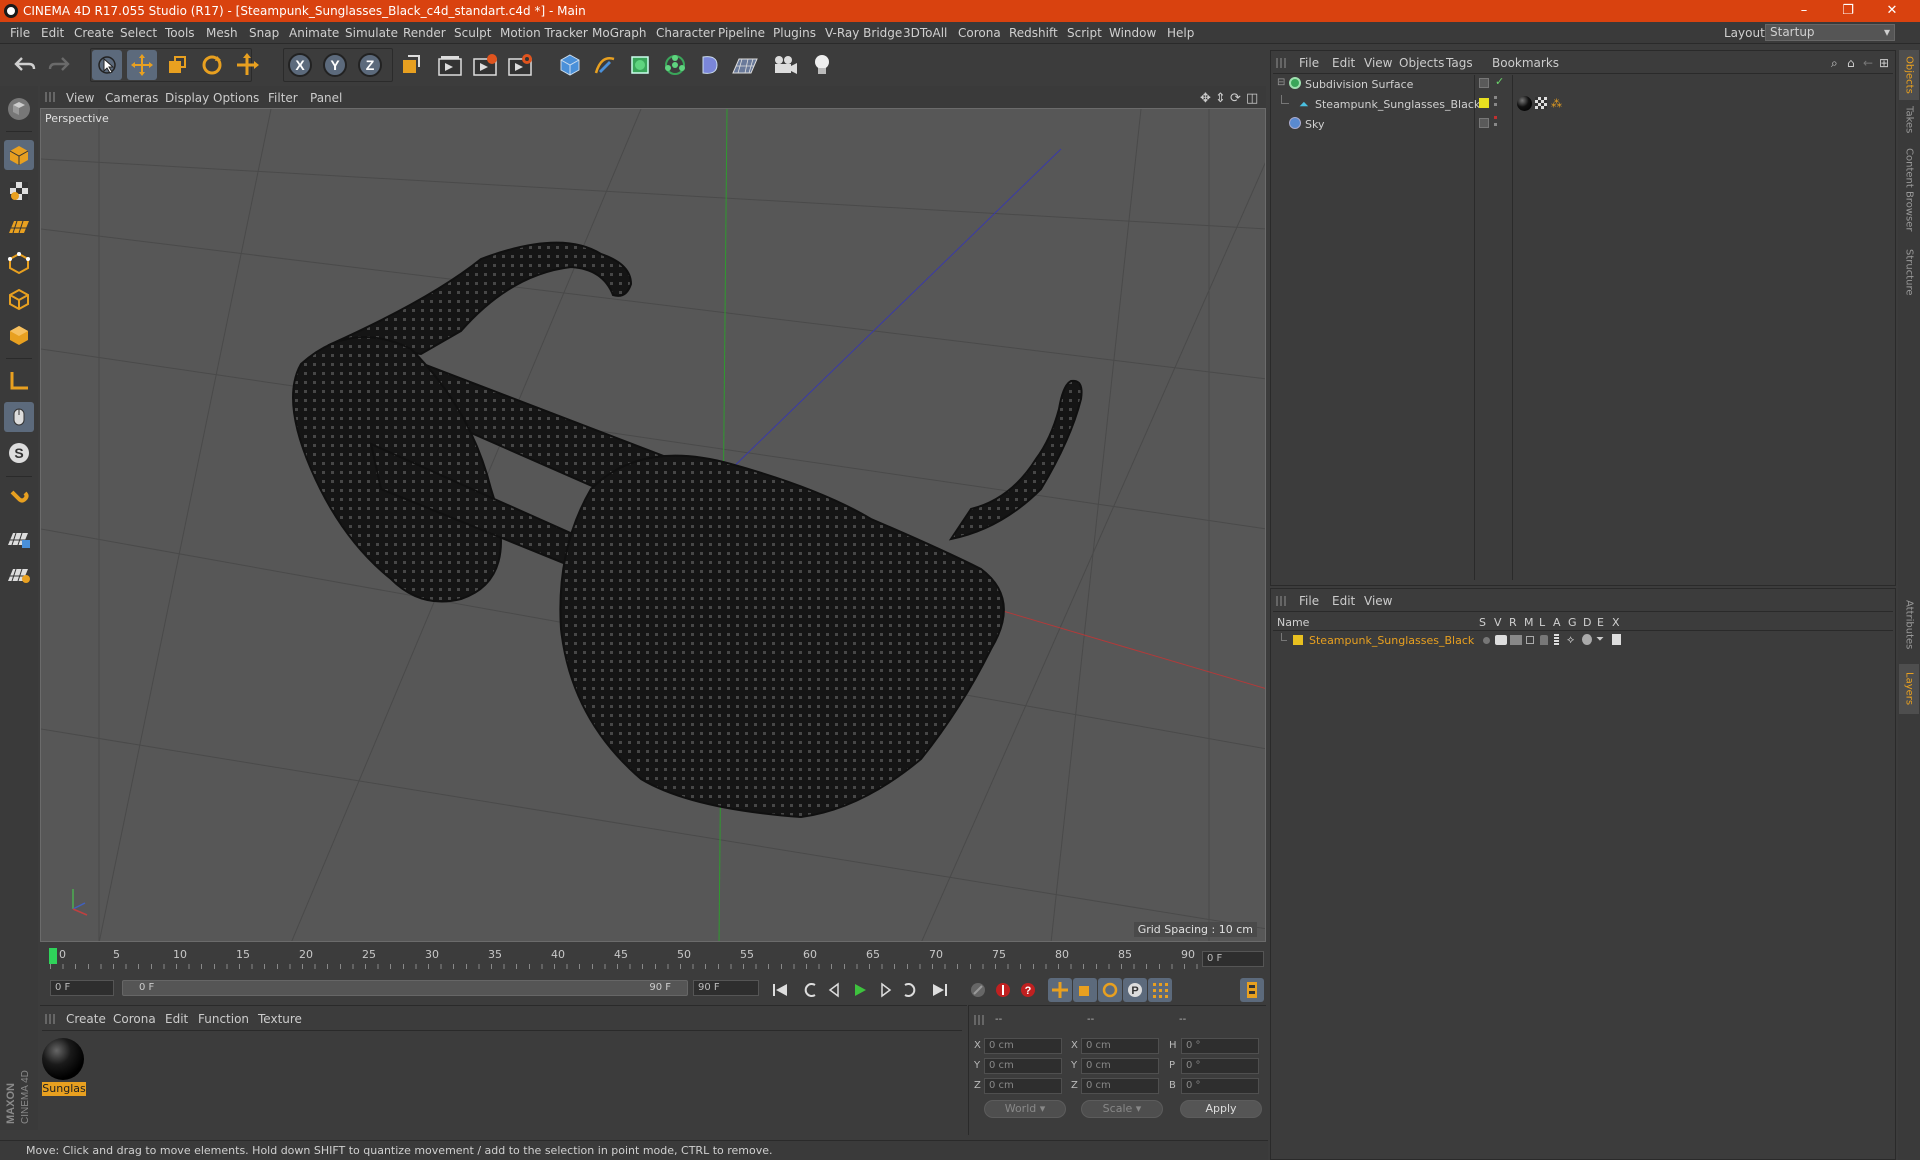 Image resolution: width=1920 pixels, height=1160 pixels. Describe the element at coordinates (520, 65) in the screenshot. I see `render-settings-icon` at that location.